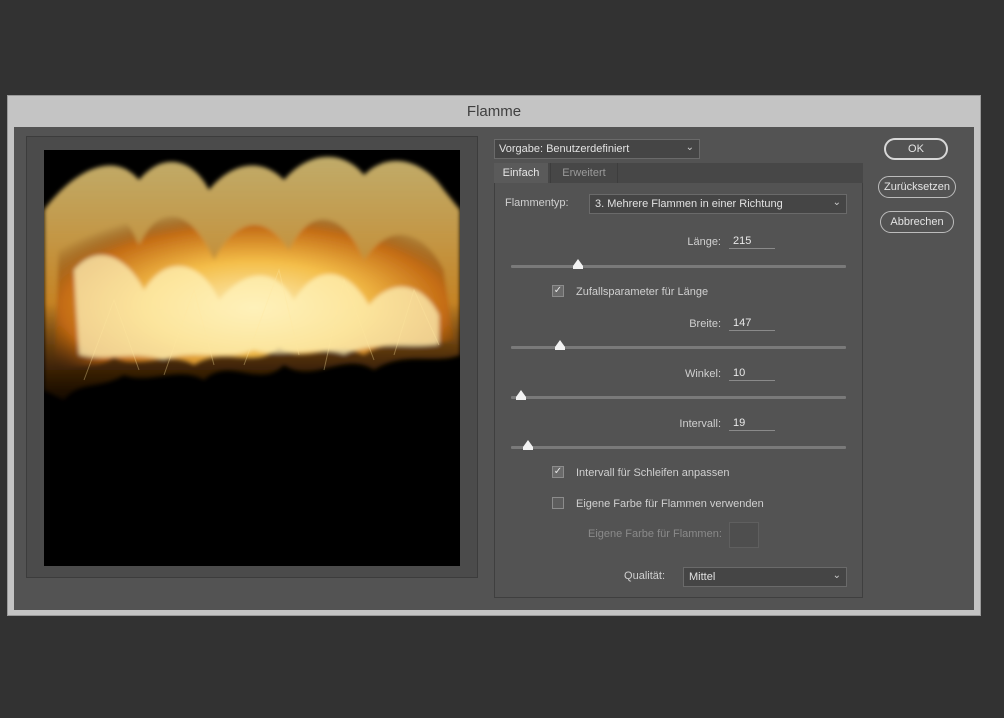 Image resolution: width=1004 pixels, height=718 pixels. Describe the element at coordinates (494, 111) in the screenshot. I see `dialog-title: Flamme` at that location.